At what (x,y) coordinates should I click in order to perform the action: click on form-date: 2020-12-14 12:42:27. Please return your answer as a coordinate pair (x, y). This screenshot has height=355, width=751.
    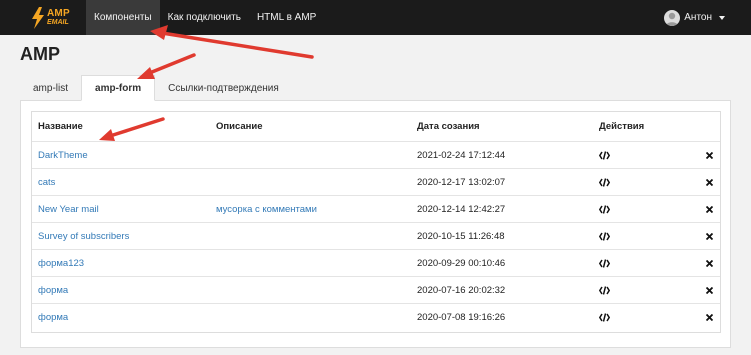
    Looking at the image, I should click on (461, 209).